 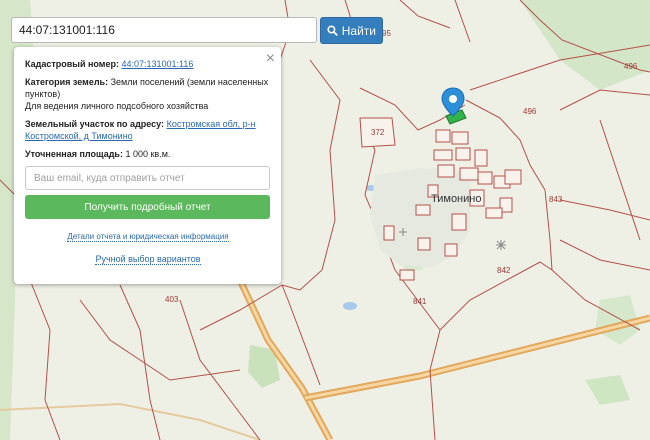 What do you see at coordinates (501, 245) in the screenshot?
I see `tree-symbol-icon` at bounding box center [501, 245].